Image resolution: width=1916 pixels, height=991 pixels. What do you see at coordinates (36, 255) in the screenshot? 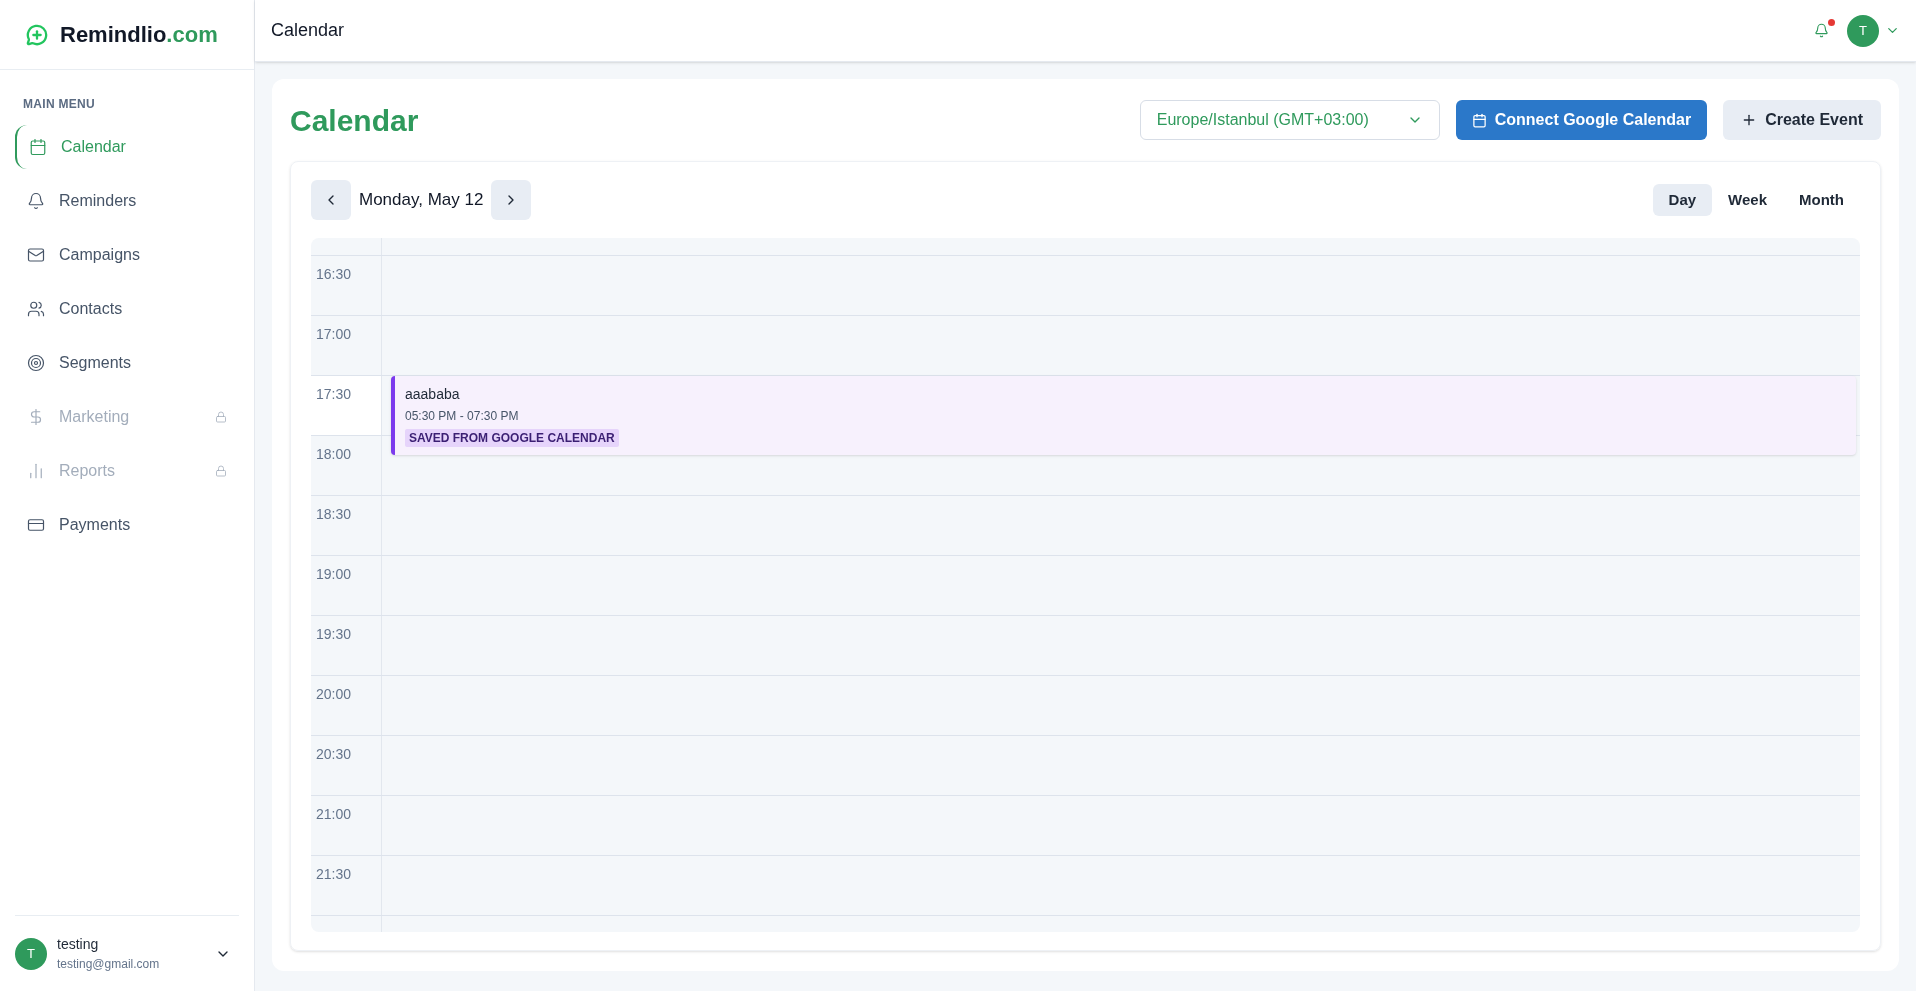
I see `envelope-icon` at bounding box center [36, 255].